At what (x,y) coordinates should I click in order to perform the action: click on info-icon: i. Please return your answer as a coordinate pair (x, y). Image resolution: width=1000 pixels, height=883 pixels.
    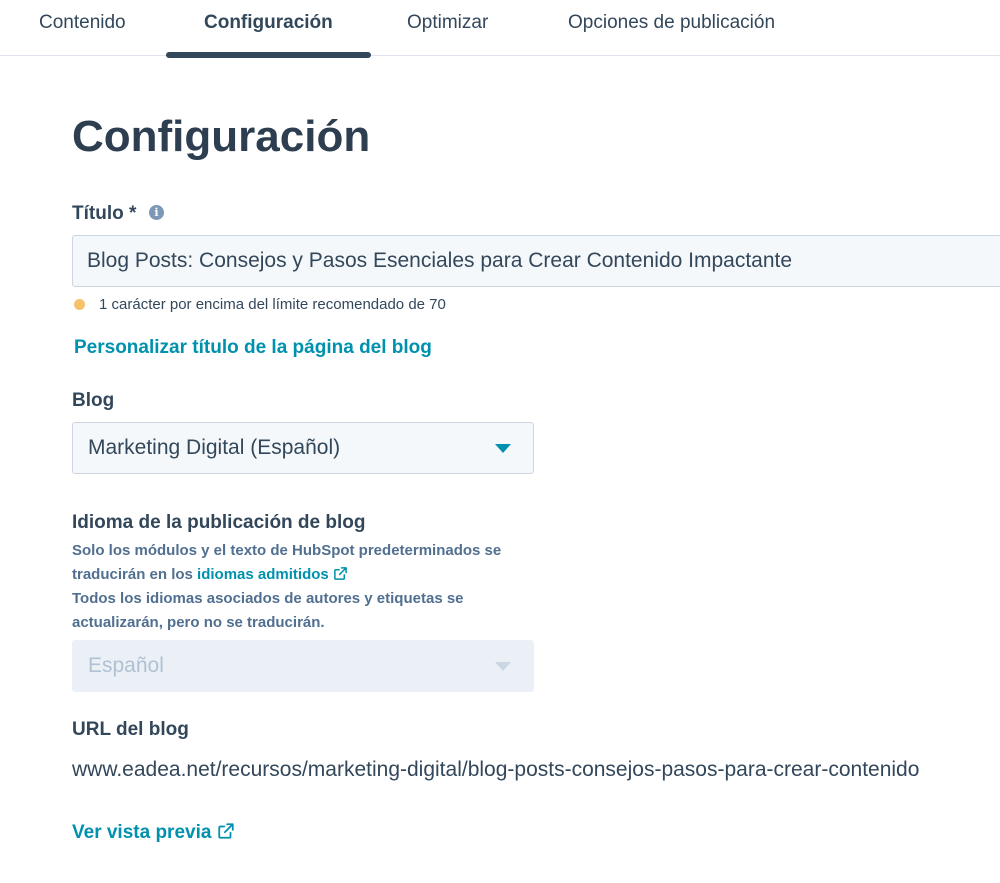
    Looking at the image, I should click on (156, 212).